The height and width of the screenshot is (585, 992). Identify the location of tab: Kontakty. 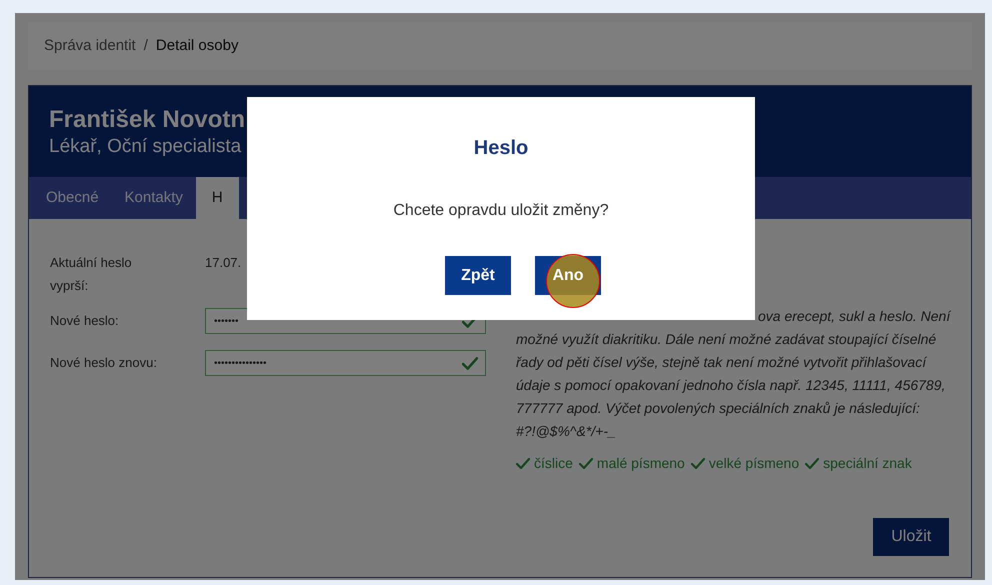
(154, 198).